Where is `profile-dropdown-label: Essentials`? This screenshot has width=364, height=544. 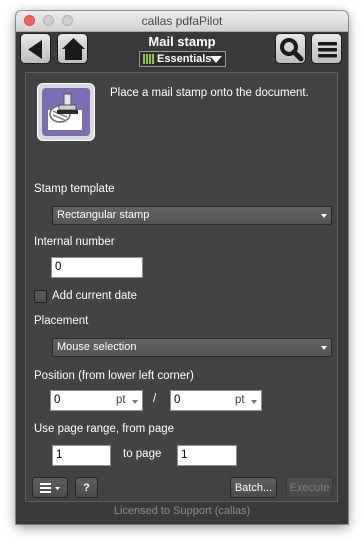
profile-dropdown-label: Essentials is located at coordinates (184, 59).